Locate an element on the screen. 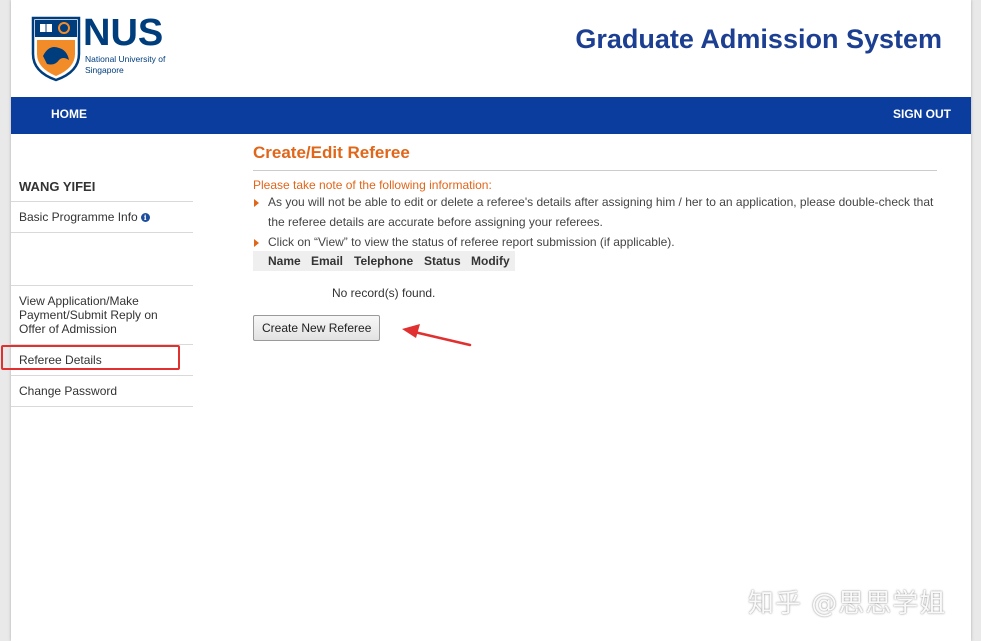  referee-table-header: Name Email Telephone Status Modify is located at coordinates (384, 261).